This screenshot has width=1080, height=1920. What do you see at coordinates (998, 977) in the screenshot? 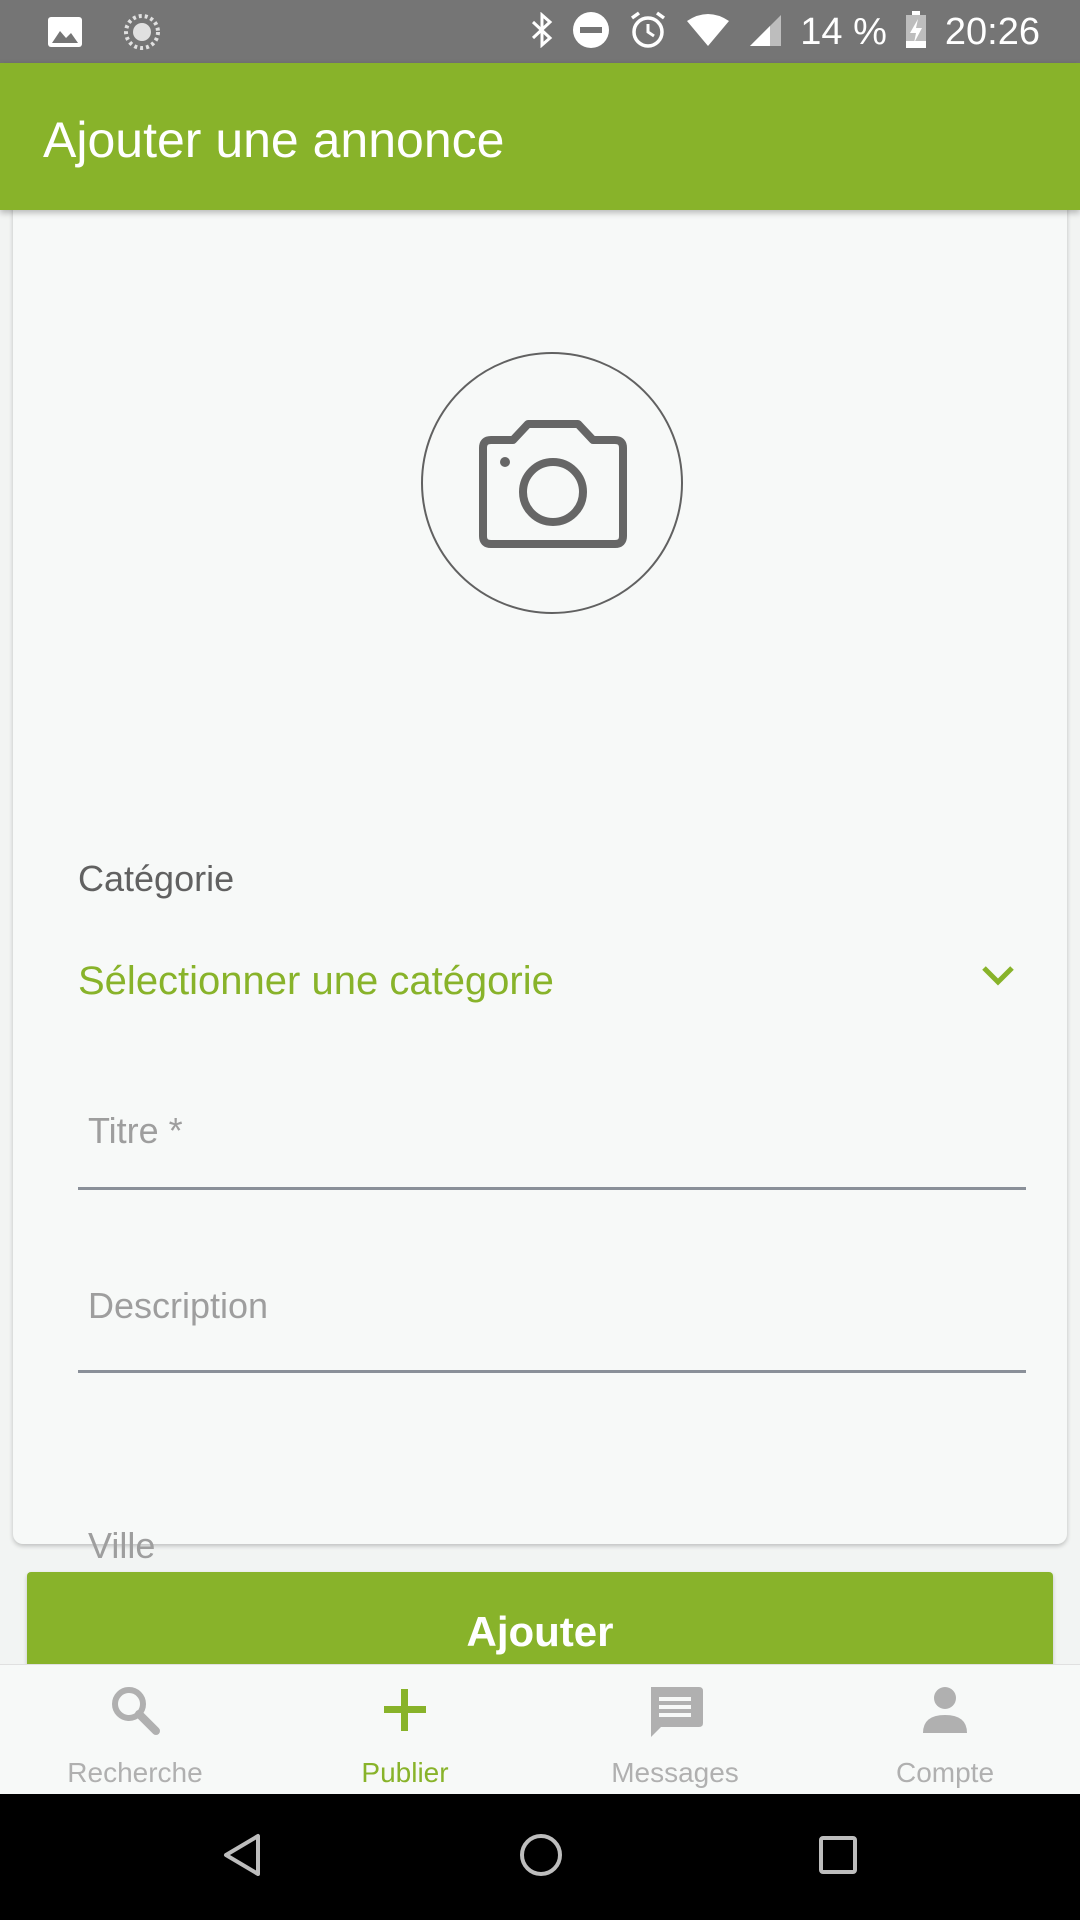
I see `chevron-down-icon` at bounding box center [998, 977].